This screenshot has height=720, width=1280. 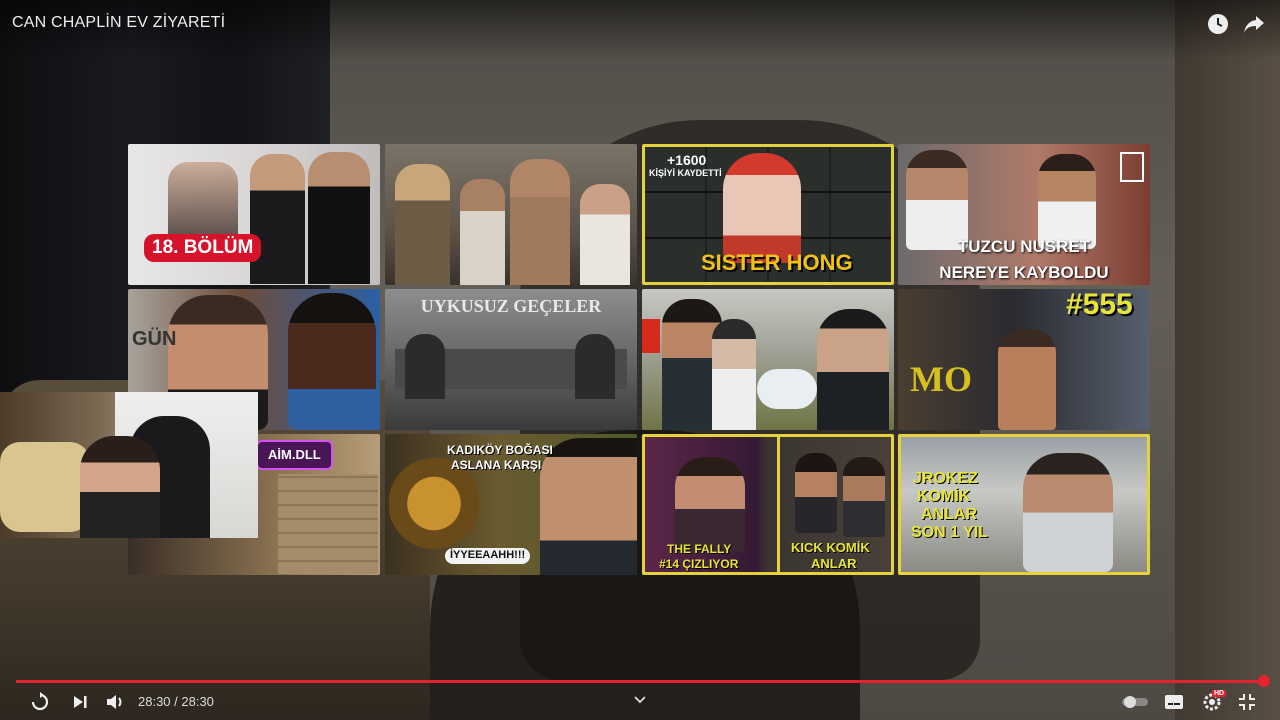 I want to click on time-display: 28:30 / 28:30, so click(x=176, y=701).